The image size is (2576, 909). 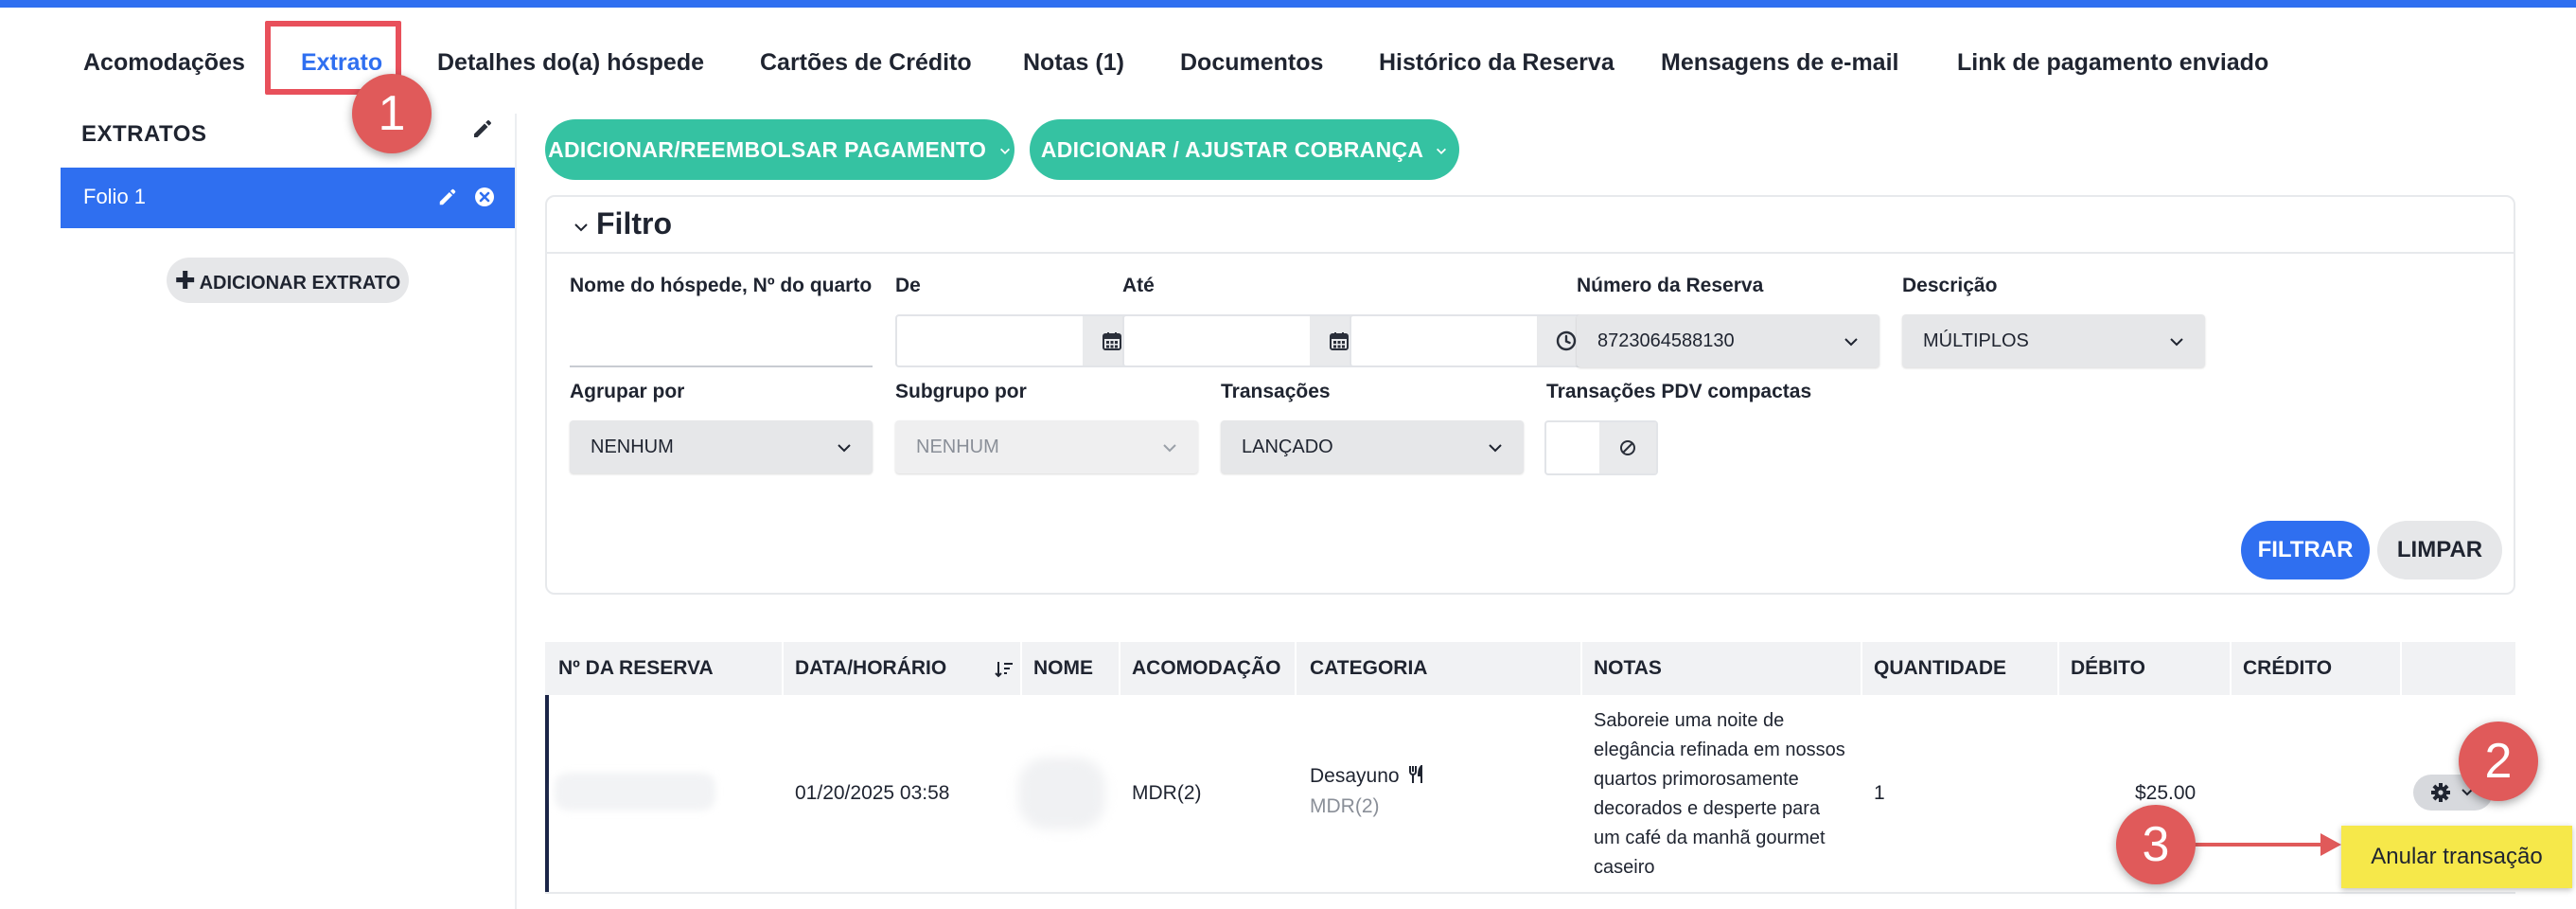 I want to click on description-select: MÚLTIPLOS, so click(x=2053, y=340).